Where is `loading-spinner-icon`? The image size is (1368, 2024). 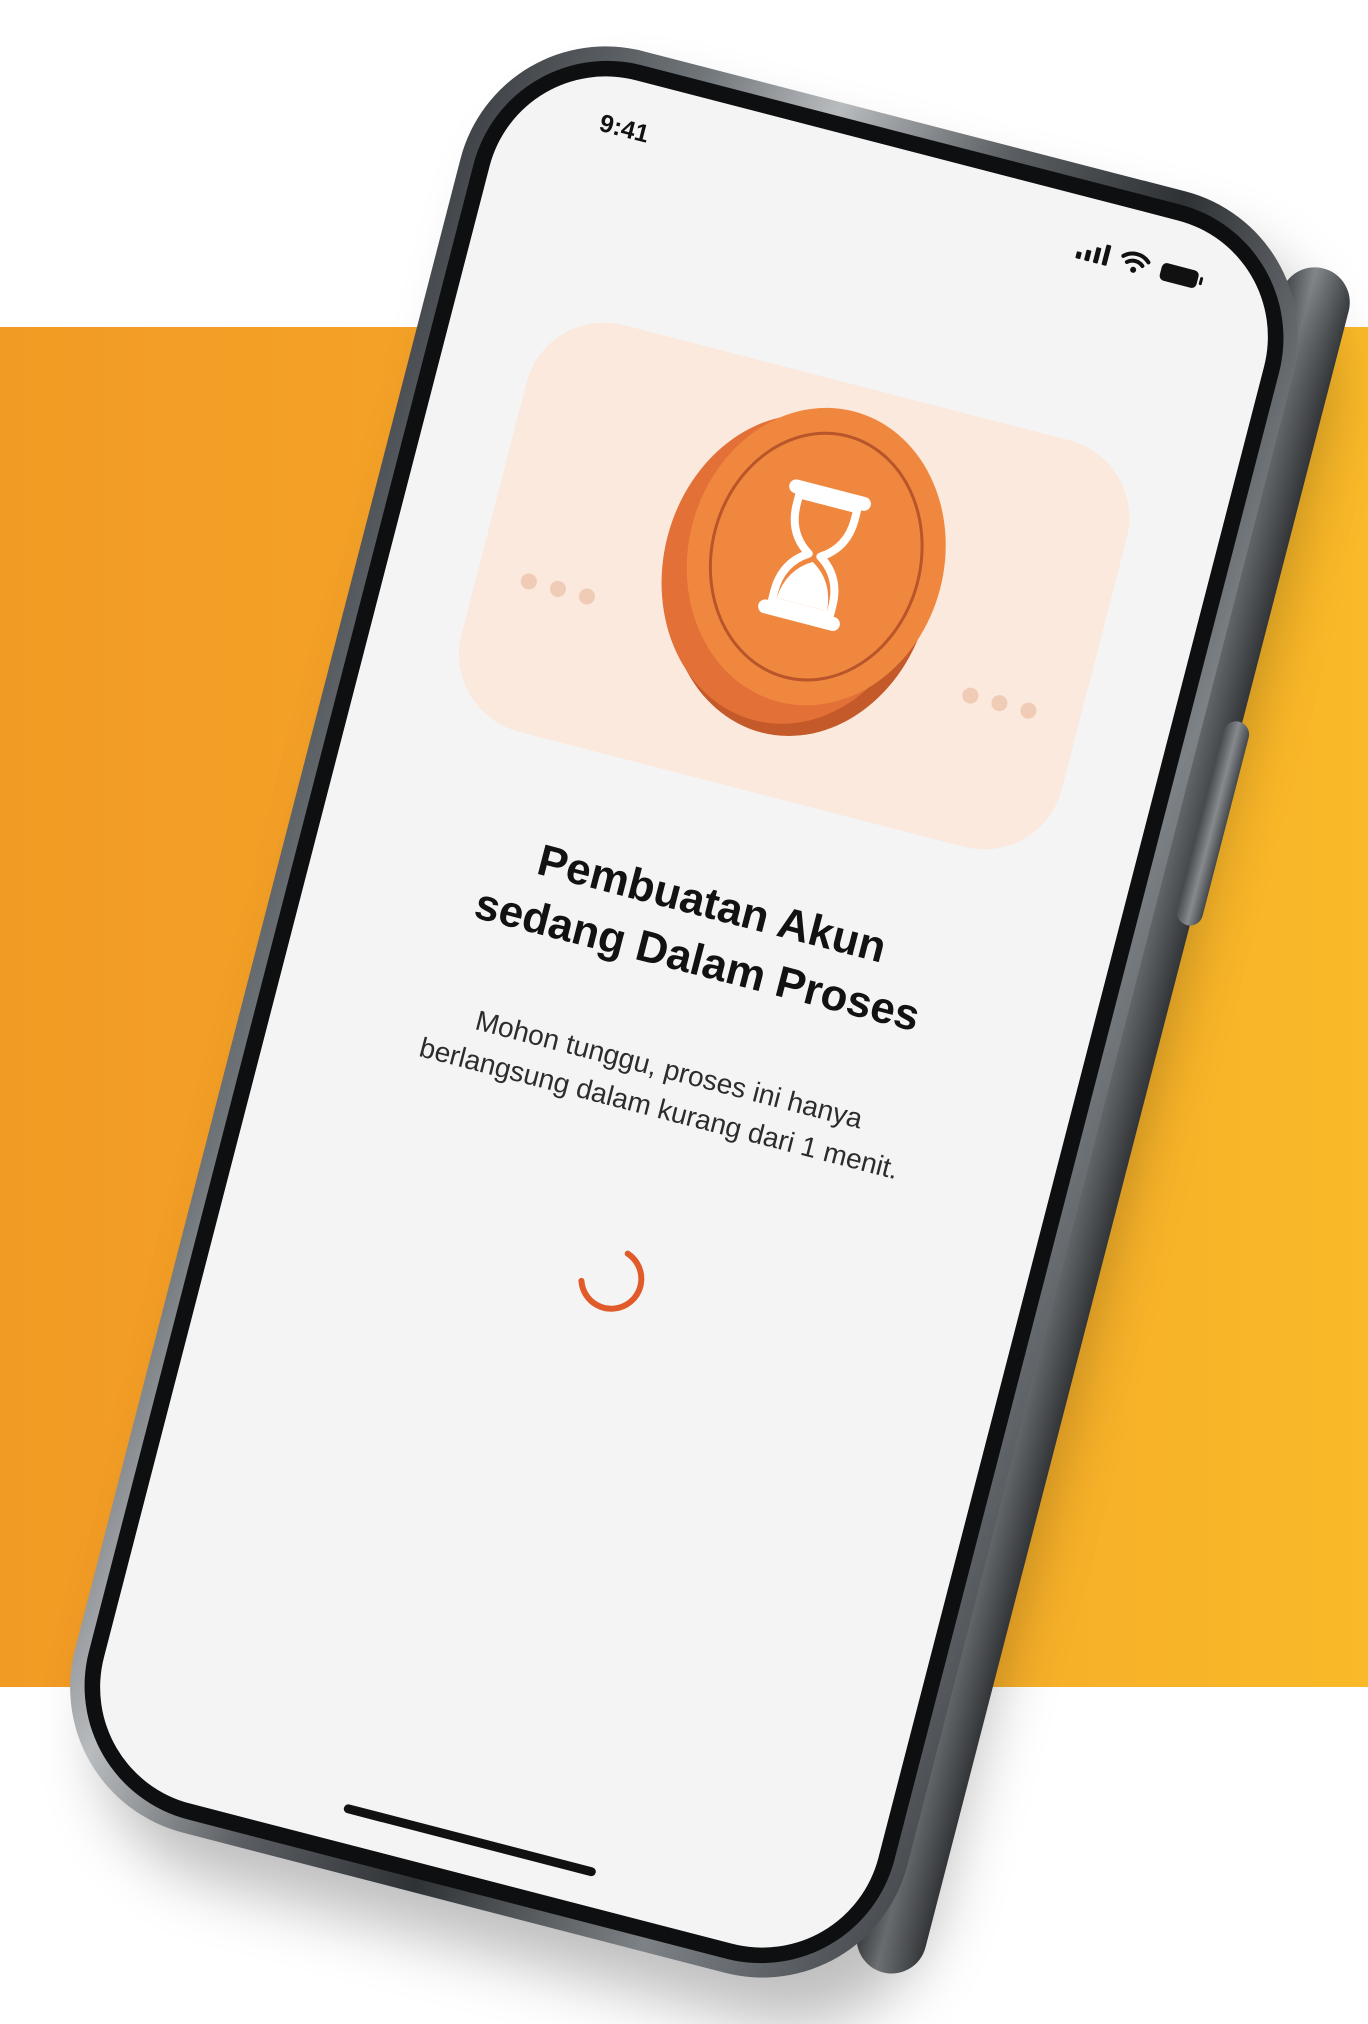
loading-spinner-icon is located at coordinates (611, 1281).